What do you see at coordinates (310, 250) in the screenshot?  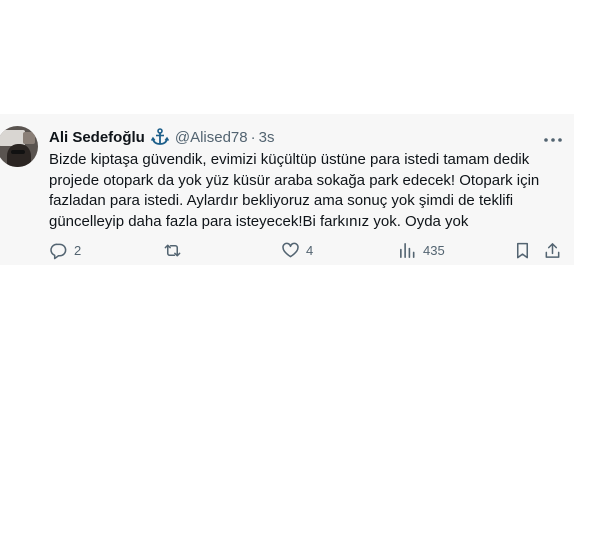 I see `like-count: 4` at bounding box center [310, 250].